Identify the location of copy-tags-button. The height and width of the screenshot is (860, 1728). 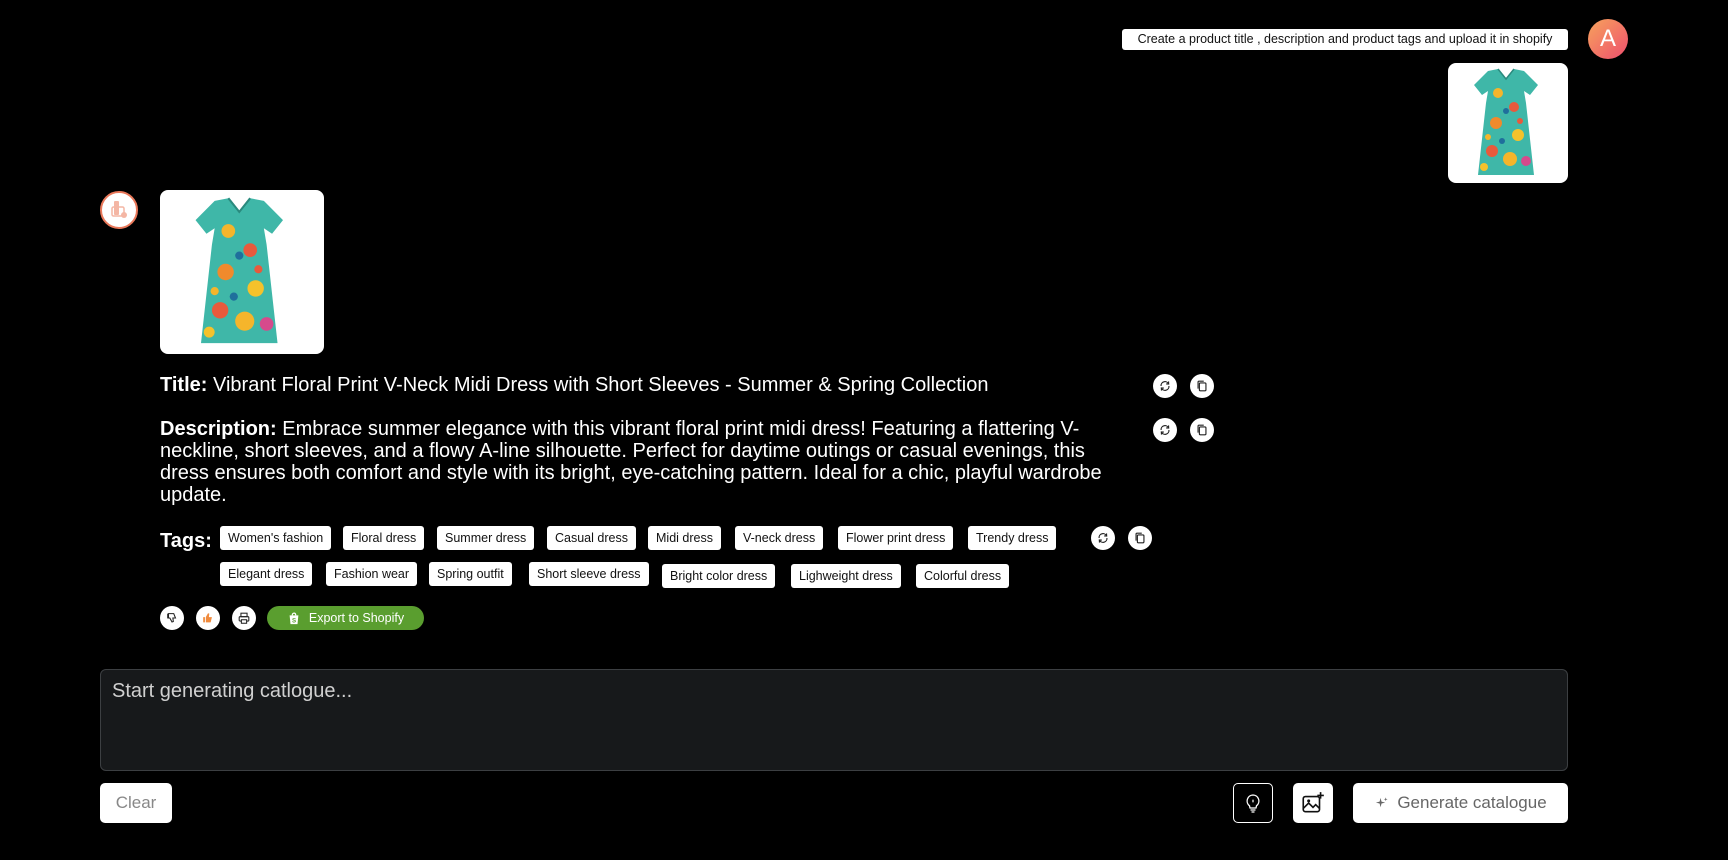
(1140, 538).